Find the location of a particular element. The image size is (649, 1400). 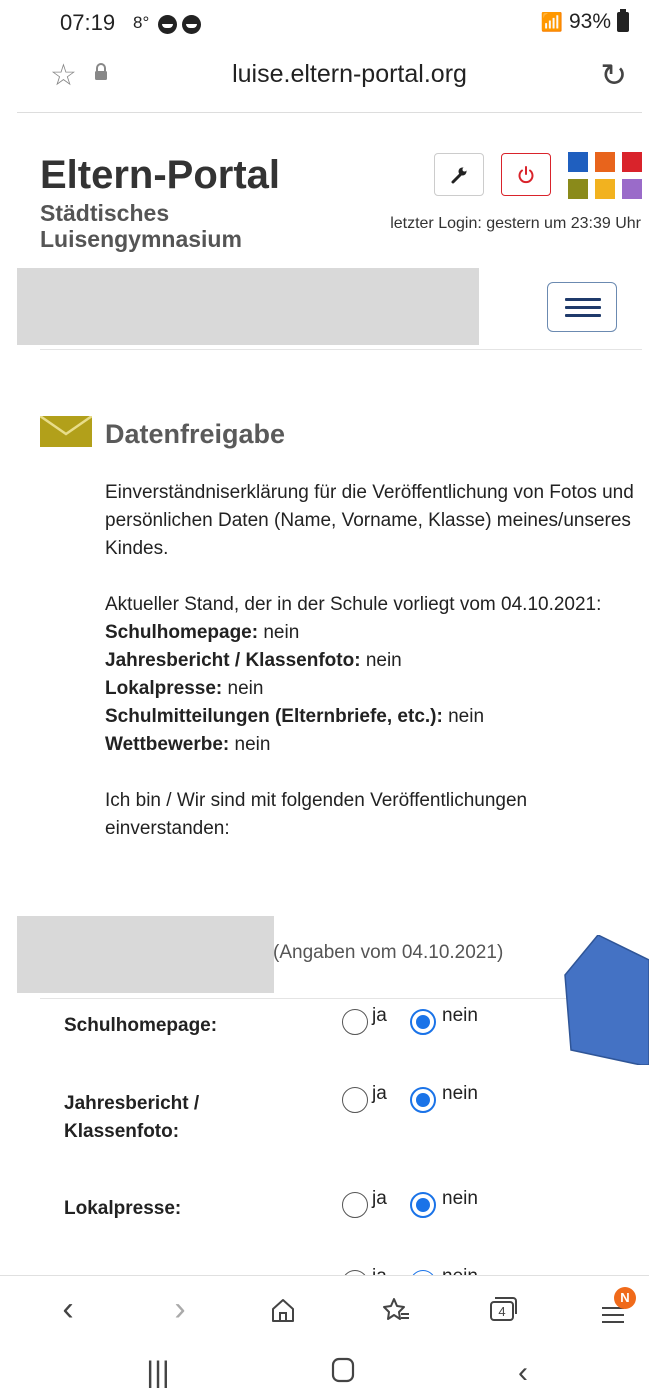

browser-bottom-nav: ‹ › 4 is located at coordinates (324, 1311).